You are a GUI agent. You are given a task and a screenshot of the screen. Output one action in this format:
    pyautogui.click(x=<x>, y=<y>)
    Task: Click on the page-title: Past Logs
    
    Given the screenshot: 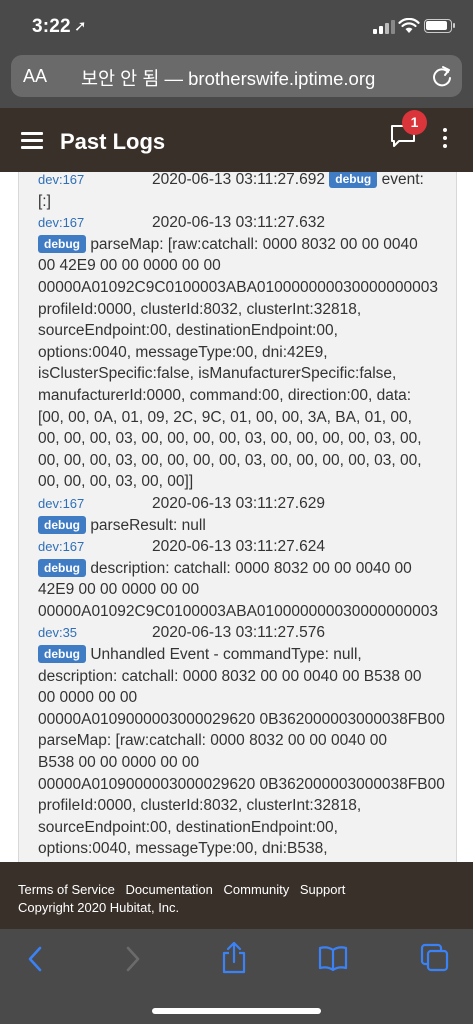 What is the action you would take?
    pyautogui.click(x=113, y=141)
    